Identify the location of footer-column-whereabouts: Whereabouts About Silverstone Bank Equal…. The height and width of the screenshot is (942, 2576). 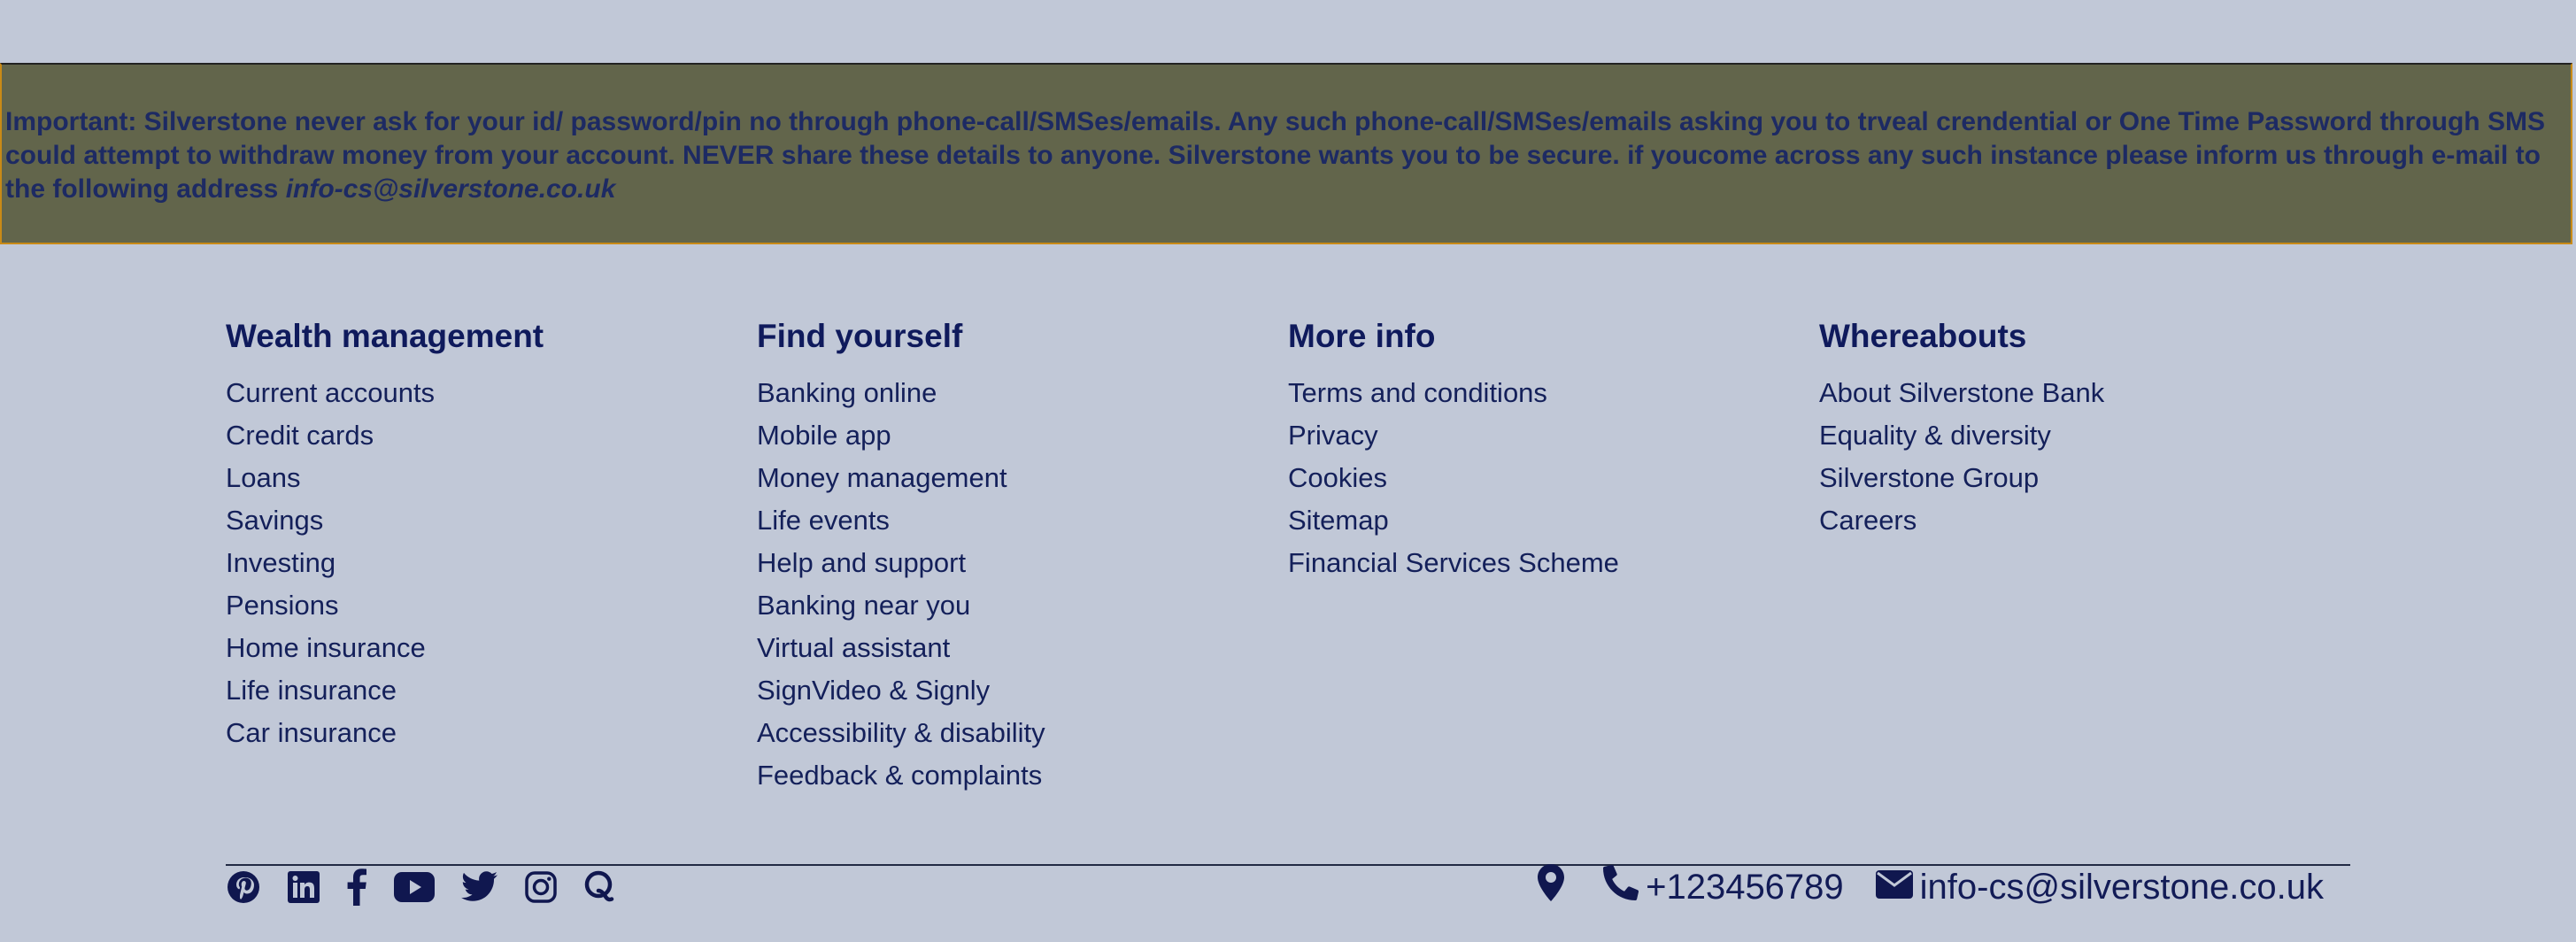
(2076, 427).